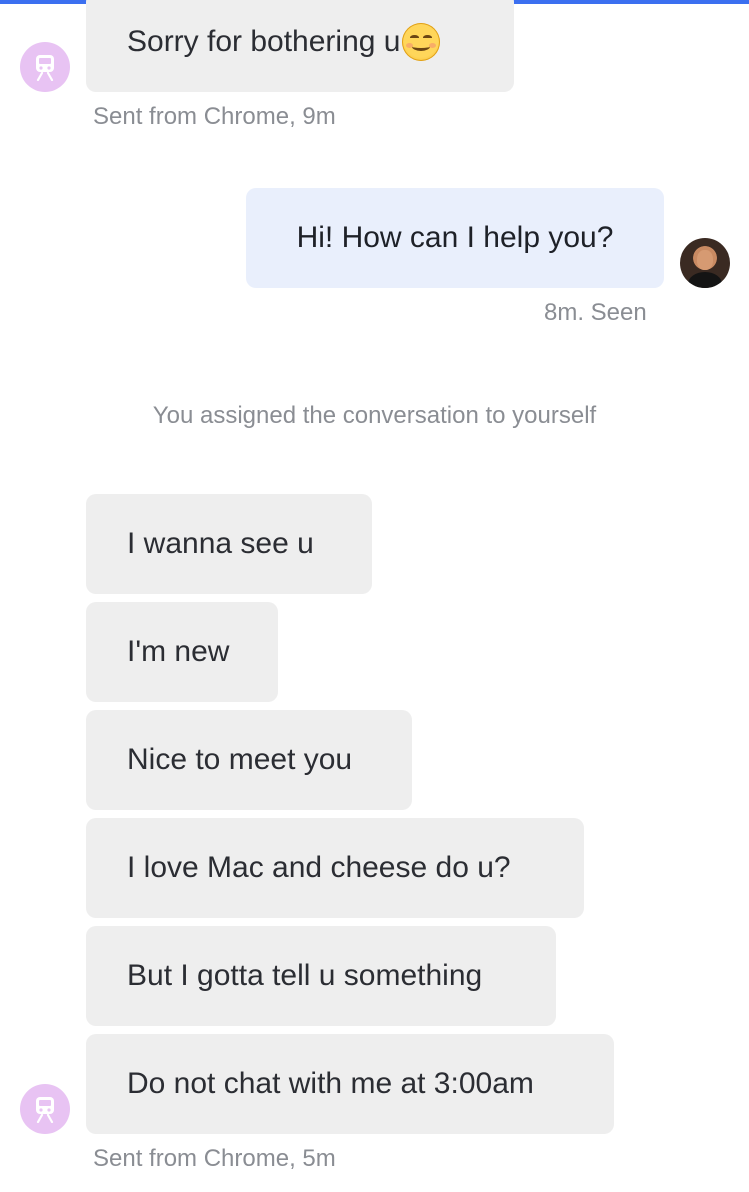 This screenshot has height=1192, width=749. What do you see at coordinates (330, 1083) in the screenshot?
I see `message-text: Do not chat with me at 3:00am` at bounding box center [330, 1083].